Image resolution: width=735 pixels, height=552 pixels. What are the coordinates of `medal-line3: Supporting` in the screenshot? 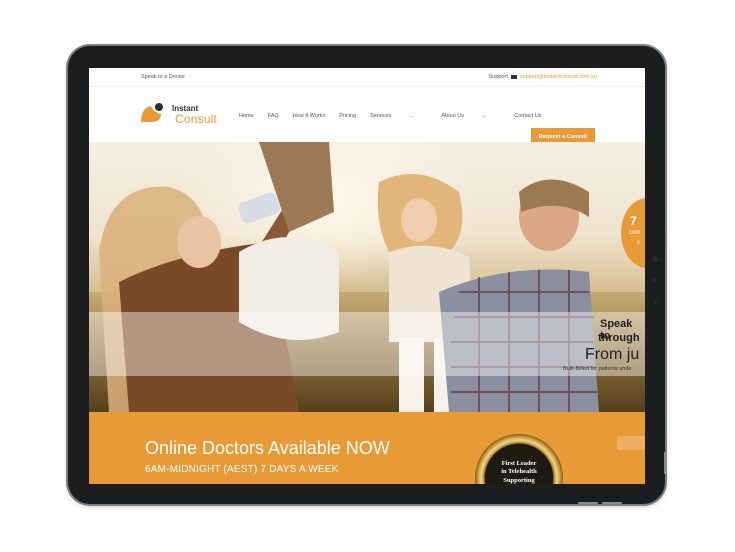 It's located at (519, 480).